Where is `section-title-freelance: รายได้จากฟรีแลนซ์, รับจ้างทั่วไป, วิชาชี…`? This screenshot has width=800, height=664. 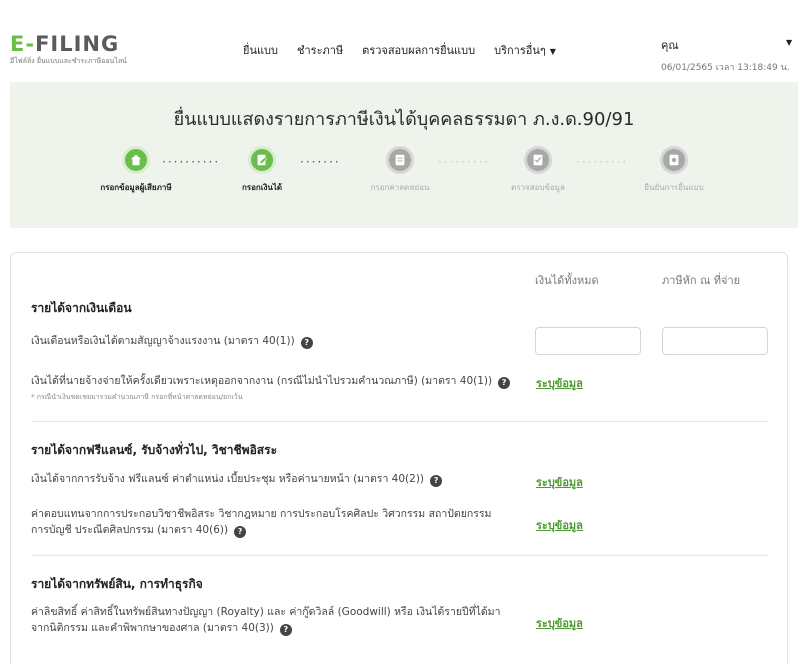
section-title-freelance: รายได้จากฟรีแลนซ์, รับจ้างทั่วไป, วิชาชี… is located at coordinates (154, 450).